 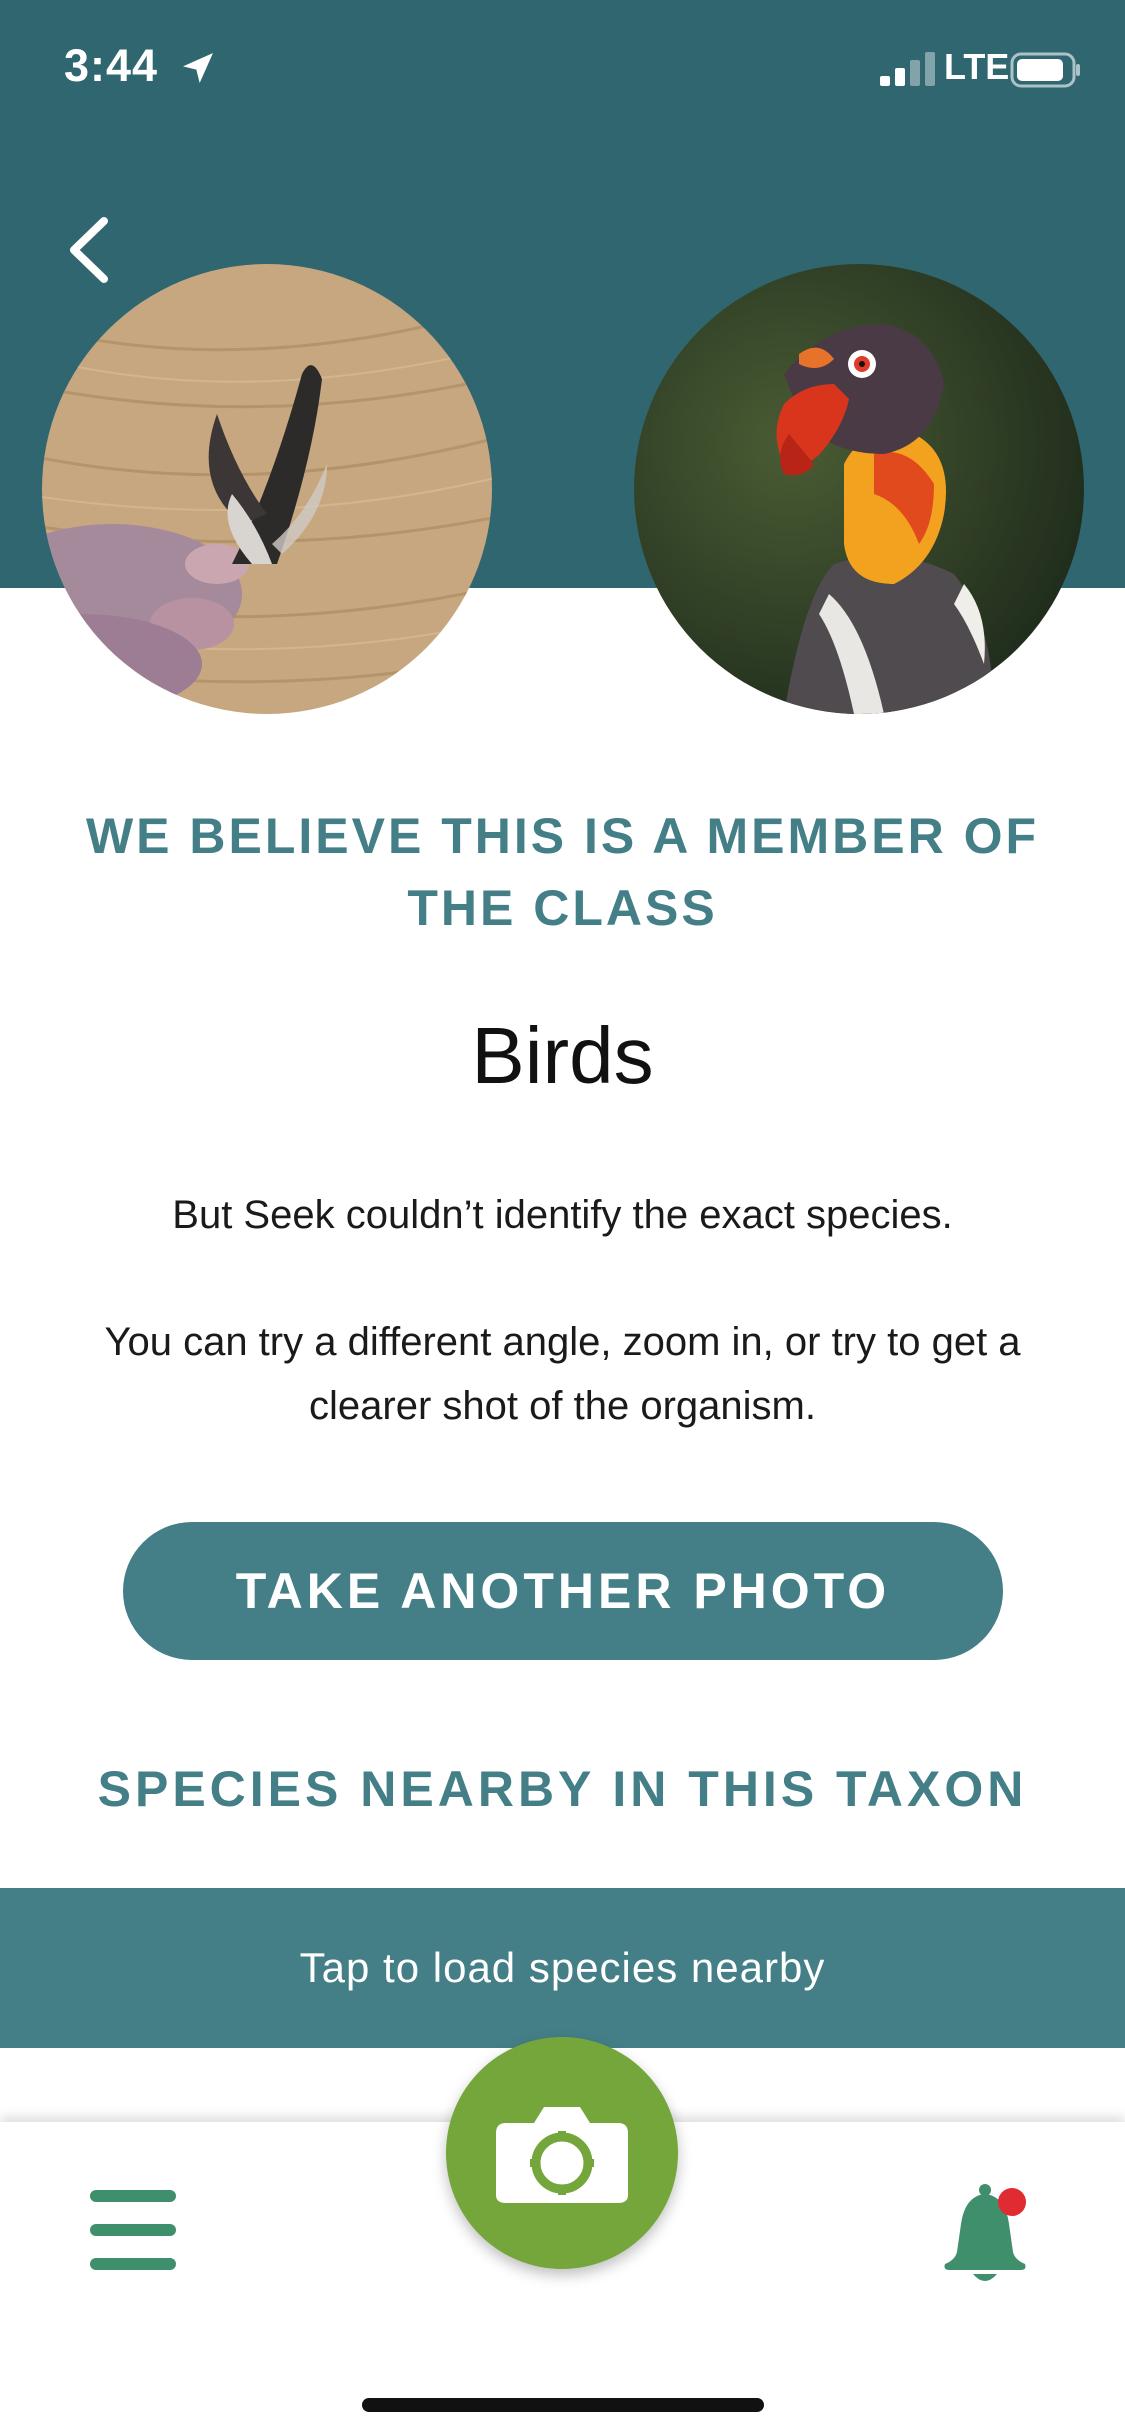 I want to click on menu-button, so click(x=133, y=2230).